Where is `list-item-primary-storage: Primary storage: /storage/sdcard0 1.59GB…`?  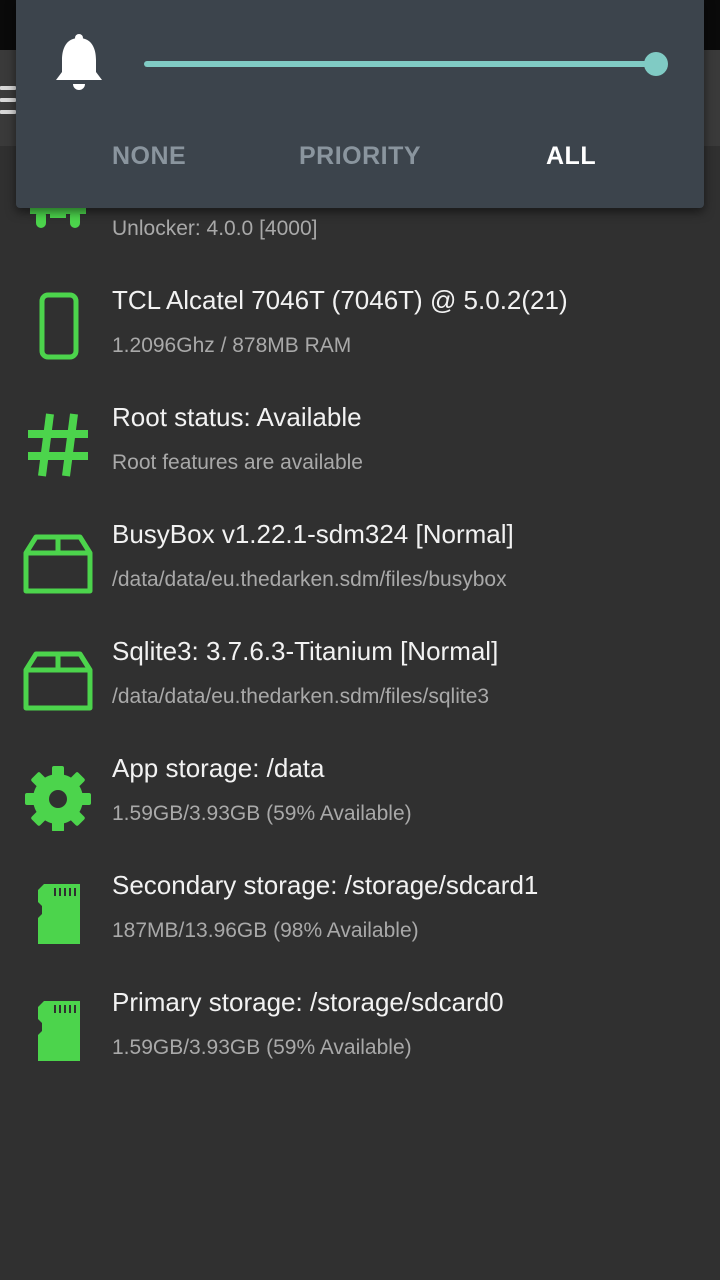
list-item-primary-storage: Primary storage: /storage/sdcard0 1.59GB… is located at coordinates (360, 1037).